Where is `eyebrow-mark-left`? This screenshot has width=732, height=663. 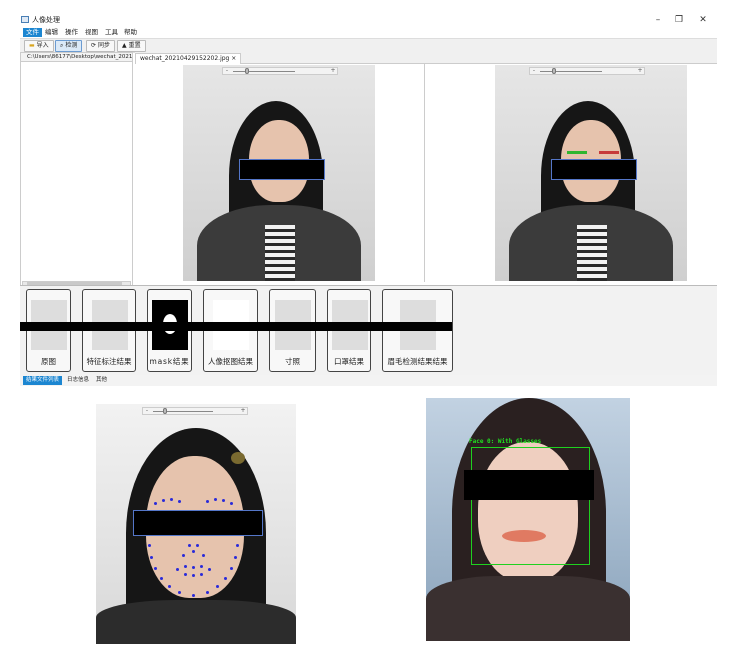
eyebrow-mark-left is located at coordinates (577, 152).